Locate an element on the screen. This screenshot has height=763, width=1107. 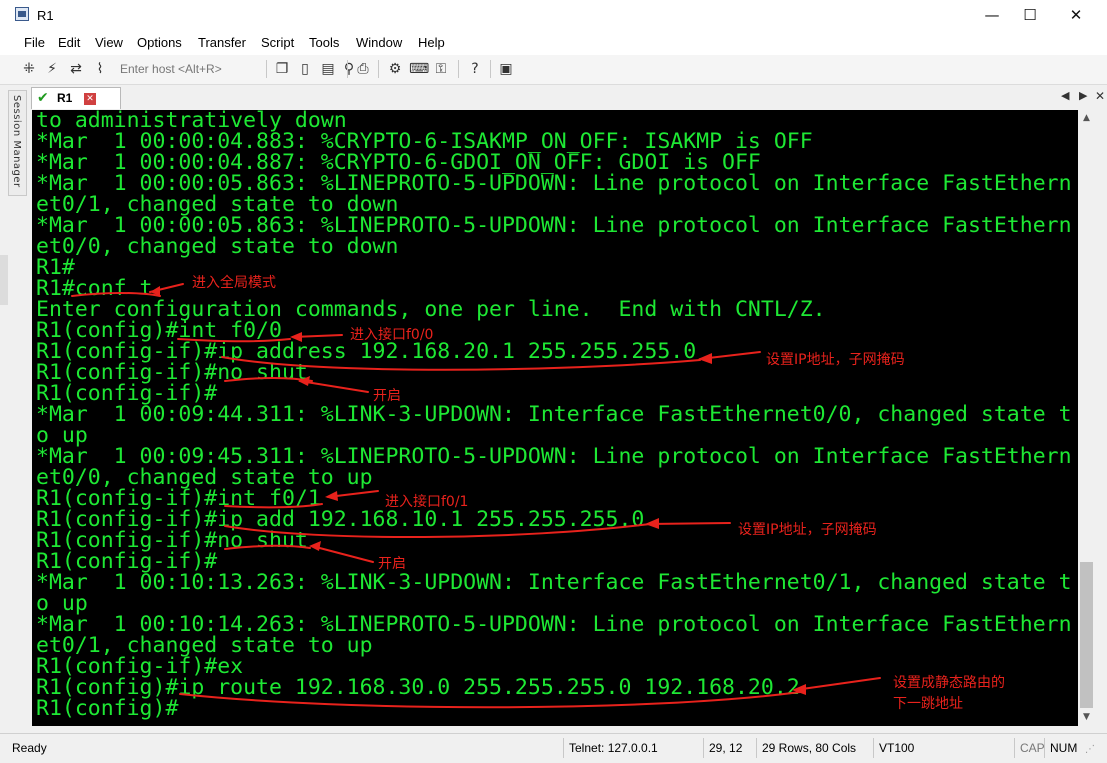
menu-options: Options is located at coordinates (159, 42).